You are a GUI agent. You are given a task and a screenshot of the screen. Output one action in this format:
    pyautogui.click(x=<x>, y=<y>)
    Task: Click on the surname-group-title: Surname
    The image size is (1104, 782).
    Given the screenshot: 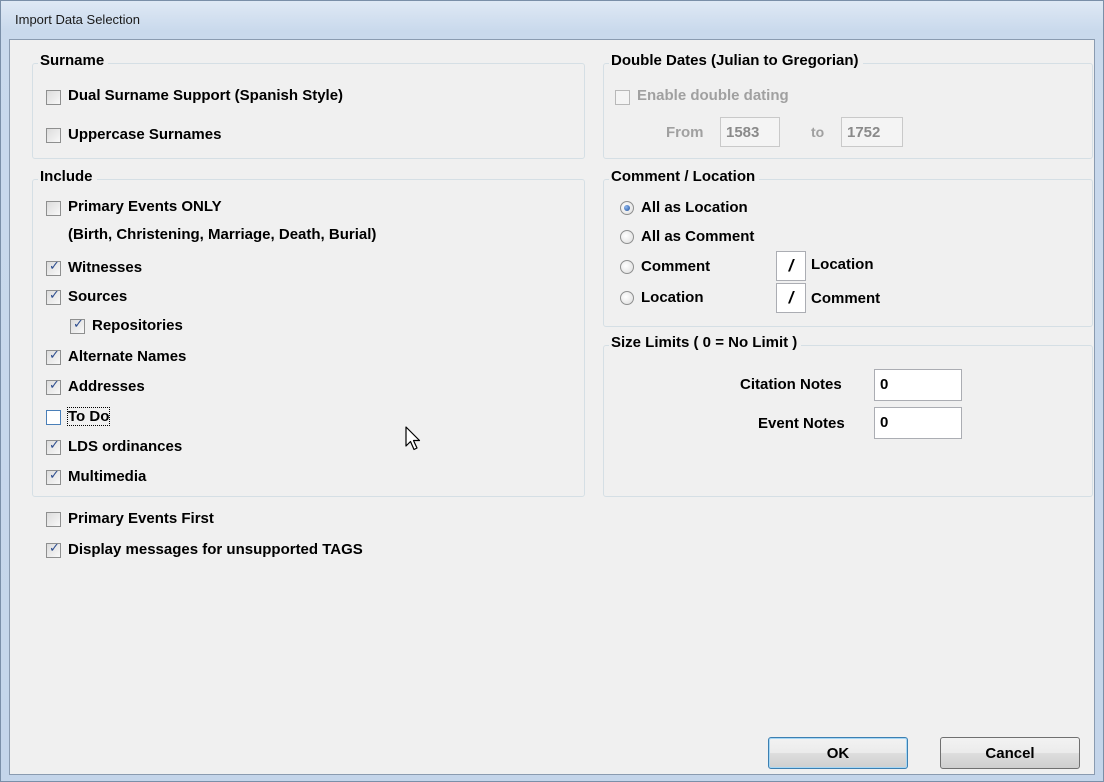 What is the action you would take?
    pyautogui.click(x=73, y=60)
    